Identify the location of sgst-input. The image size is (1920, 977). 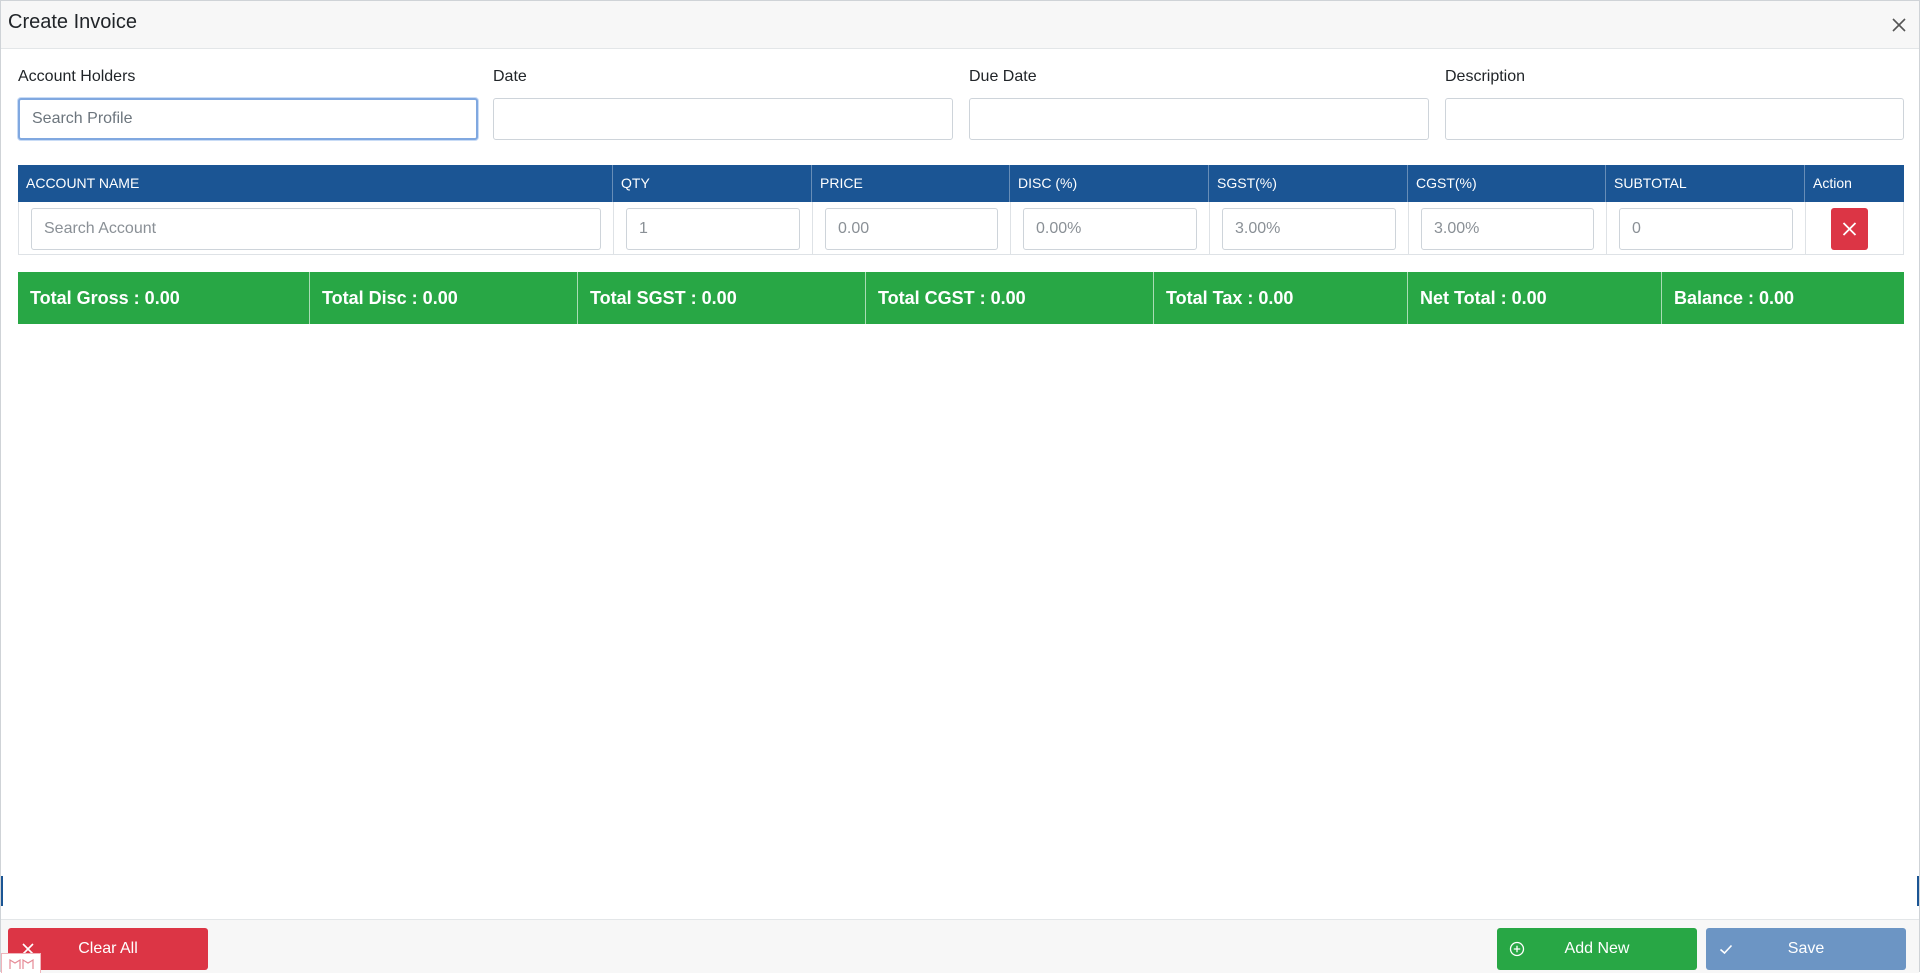
(1309, 229).